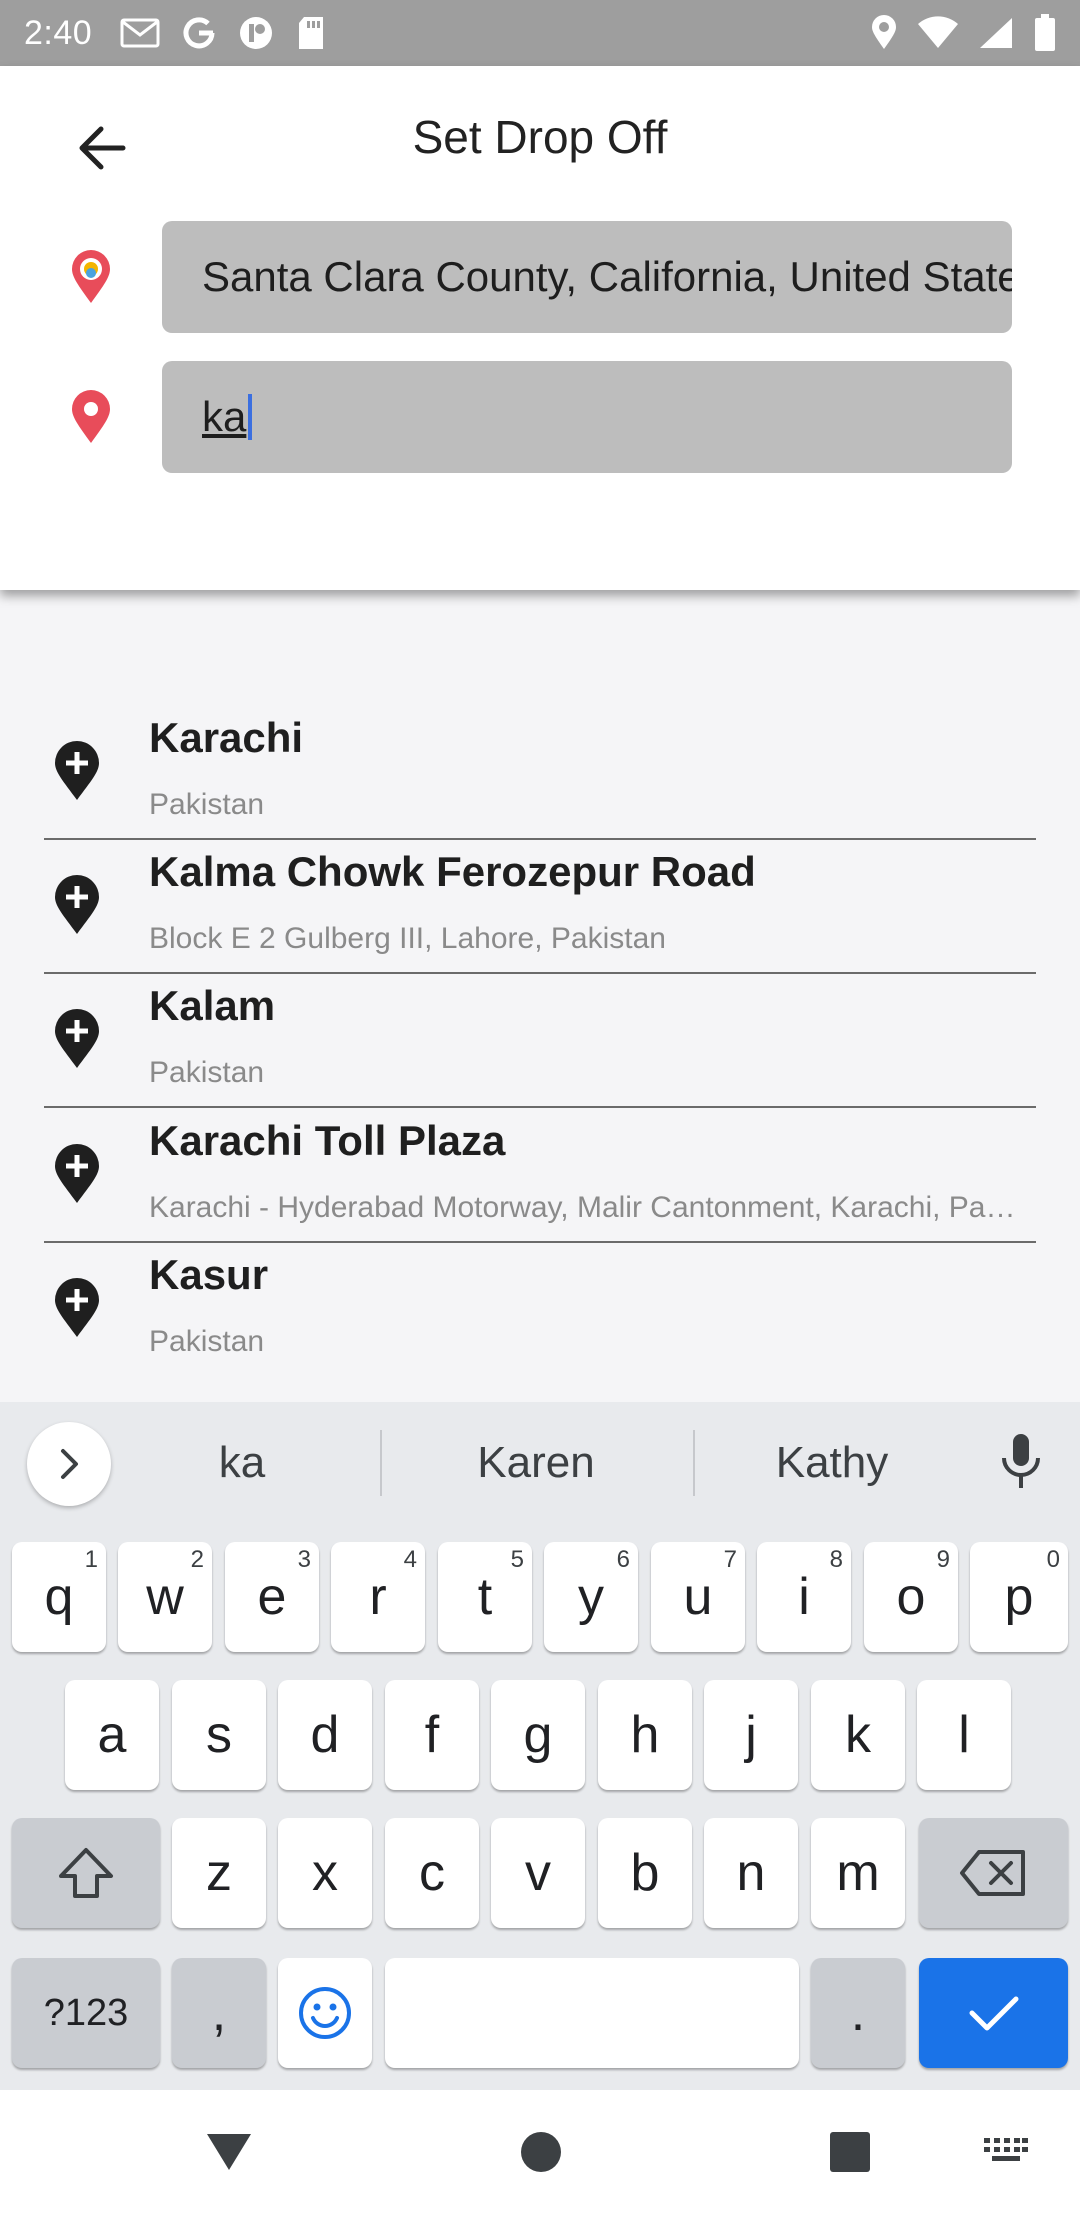 This screenshot has width=1080, height=2220. I want to click on checkmark-icon, so click(993, 2013).